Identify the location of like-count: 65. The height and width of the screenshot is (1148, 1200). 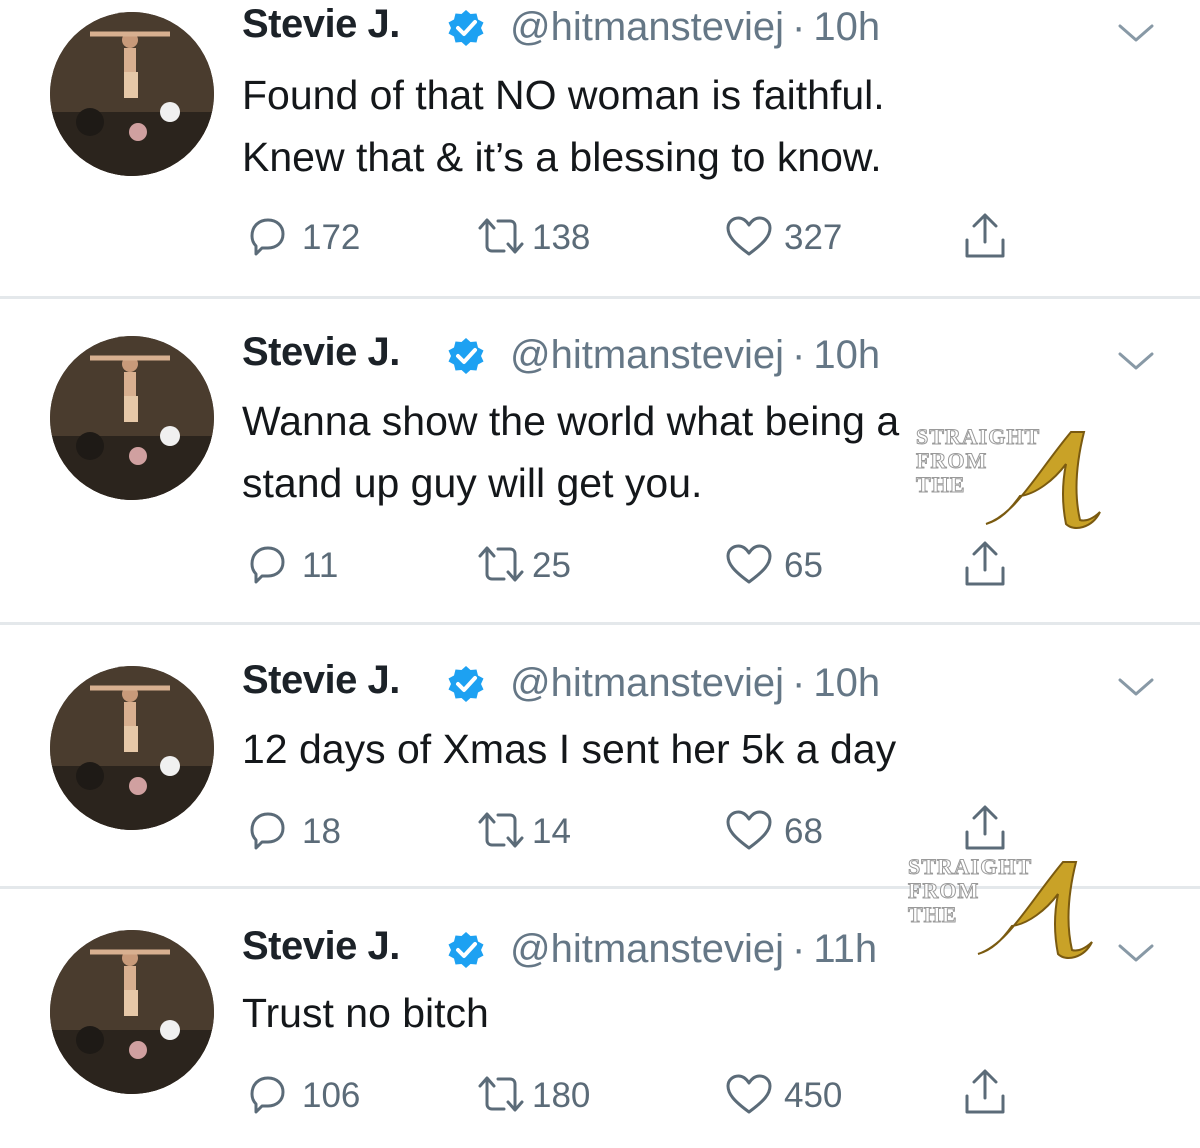
(803, 565).